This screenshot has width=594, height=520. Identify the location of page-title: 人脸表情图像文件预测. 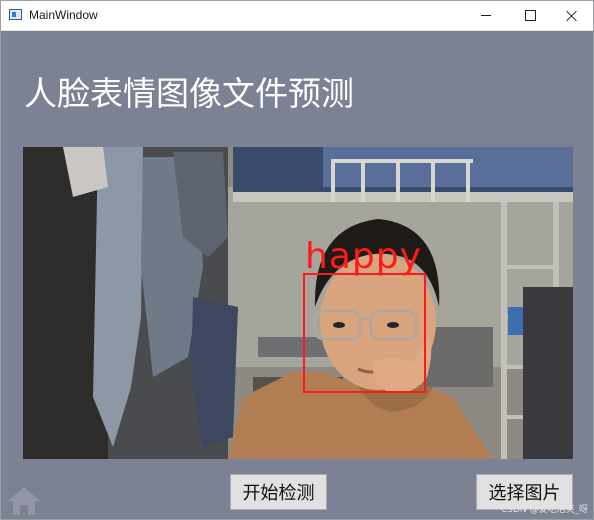
(189, 93).